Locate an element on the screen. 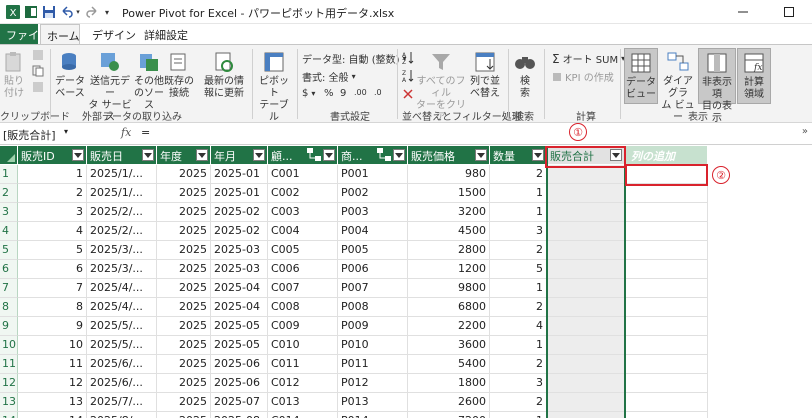 The height and width of the screenshot is (418, 812). cell-ym: 2025-05 is located at coordinates (239, 326).